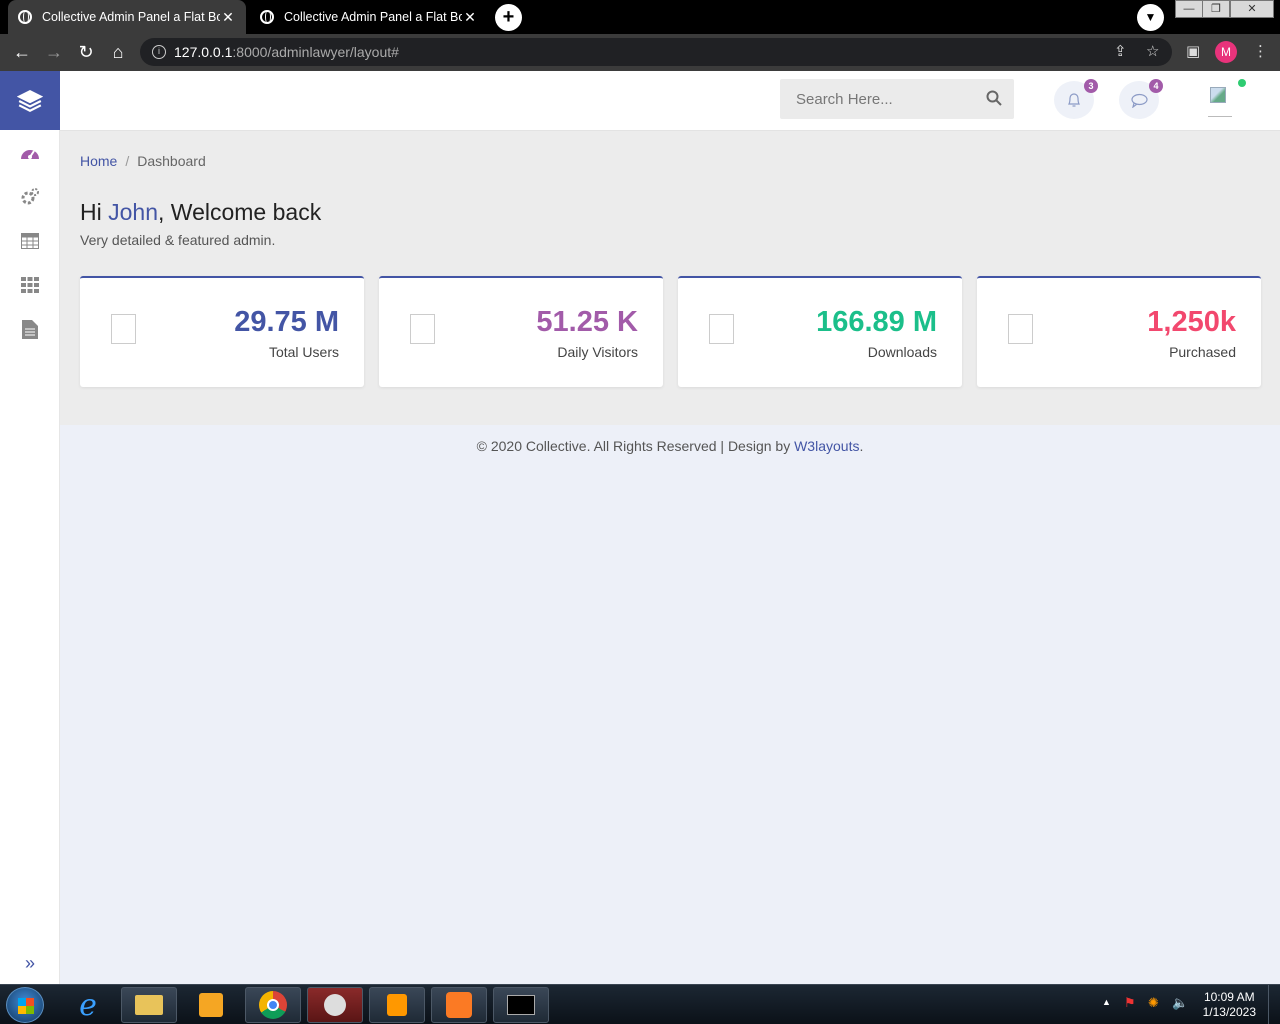  Describe the element at coordinates (1252, 9) in the screenshot. I see `close-window-button: ✕` at that location.